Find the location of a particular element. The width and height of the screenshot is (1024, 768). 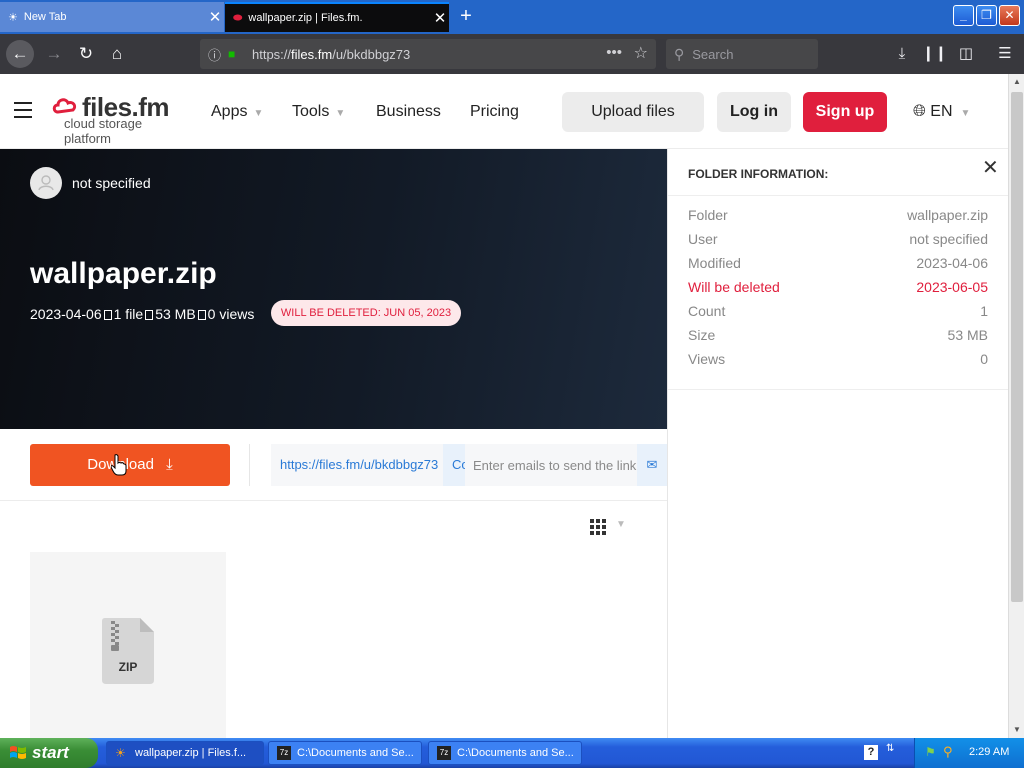

login-button: Log in is located at coordinates (754, 112).